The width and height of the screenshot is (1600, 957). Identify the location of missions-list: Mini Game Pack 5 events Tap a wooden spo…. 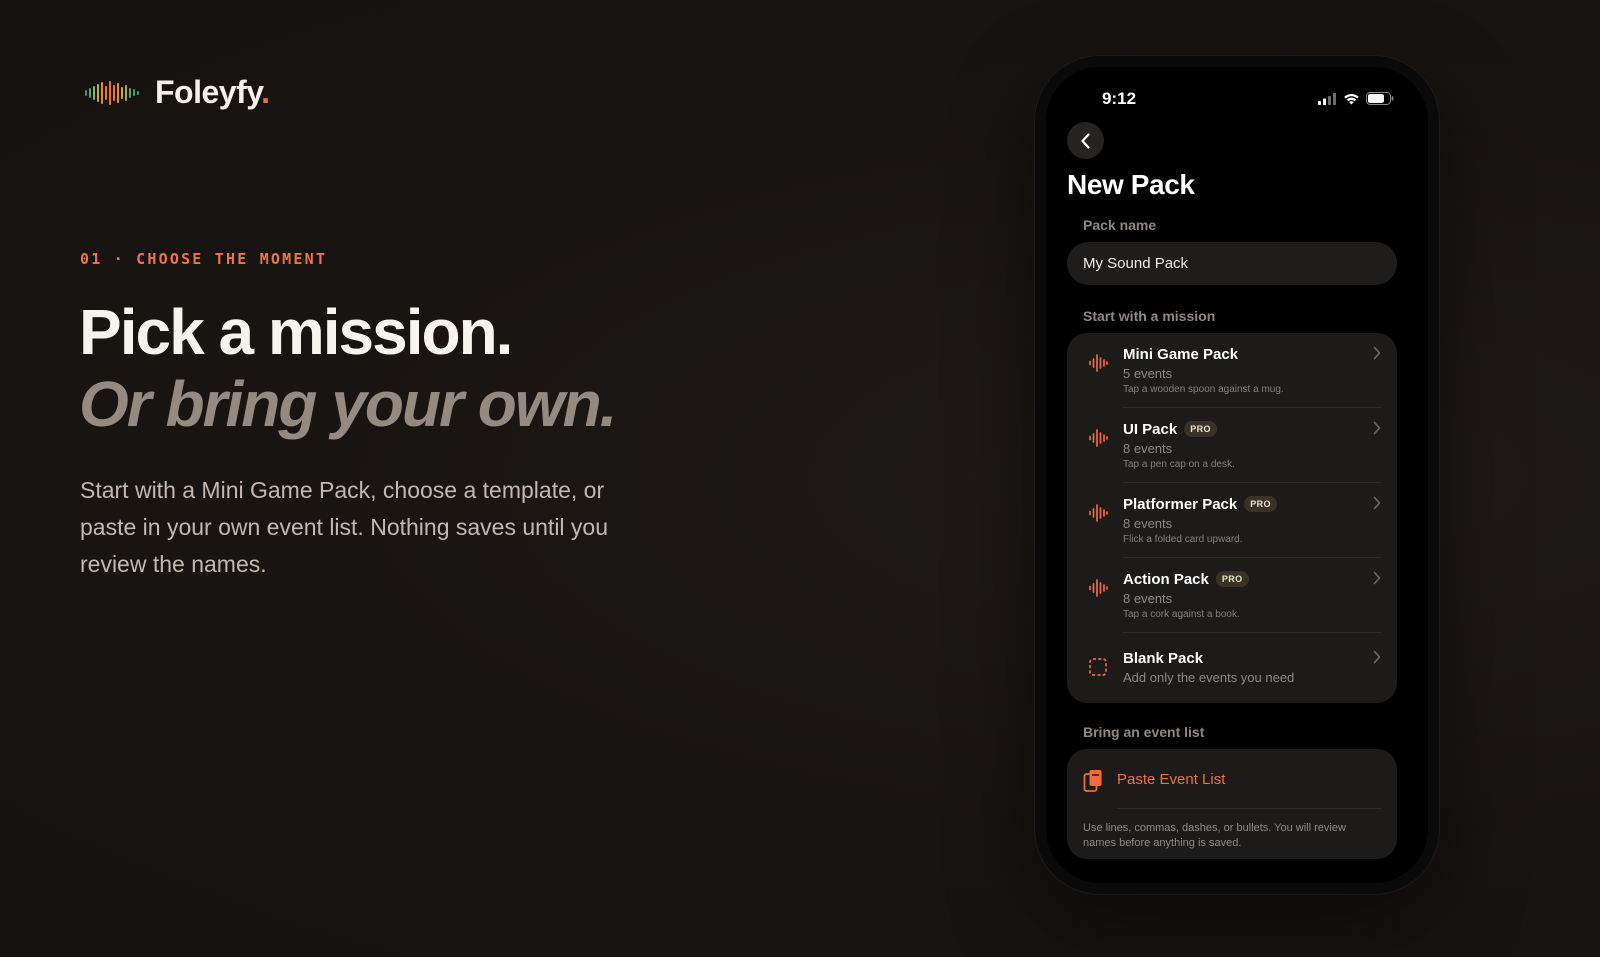
(1232, 518).